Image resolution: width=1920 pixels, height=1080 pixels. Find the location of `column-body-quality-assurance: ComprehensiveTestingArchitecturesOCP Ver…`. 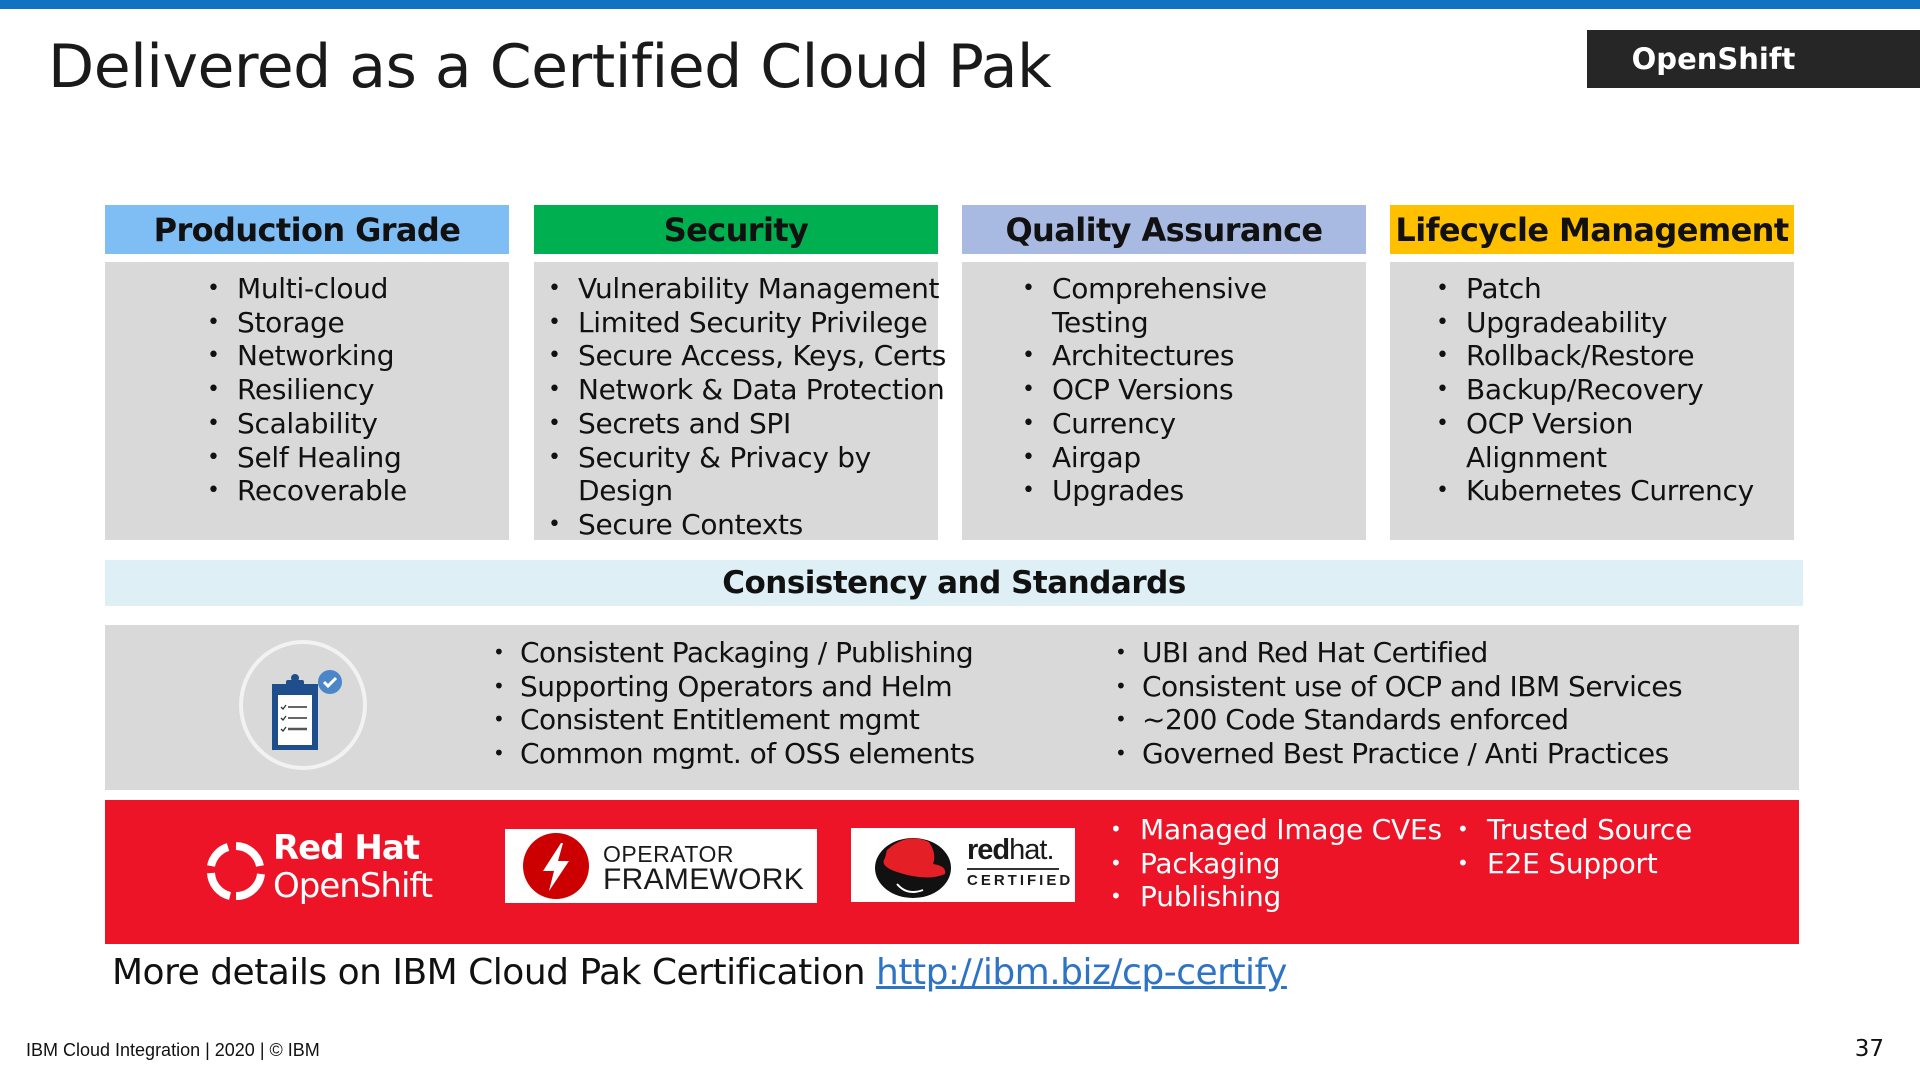

column-body-quality-assurance: ComprehensiveTestingArchitecturesOCP Ver… is located at coordinates (1164, 401).